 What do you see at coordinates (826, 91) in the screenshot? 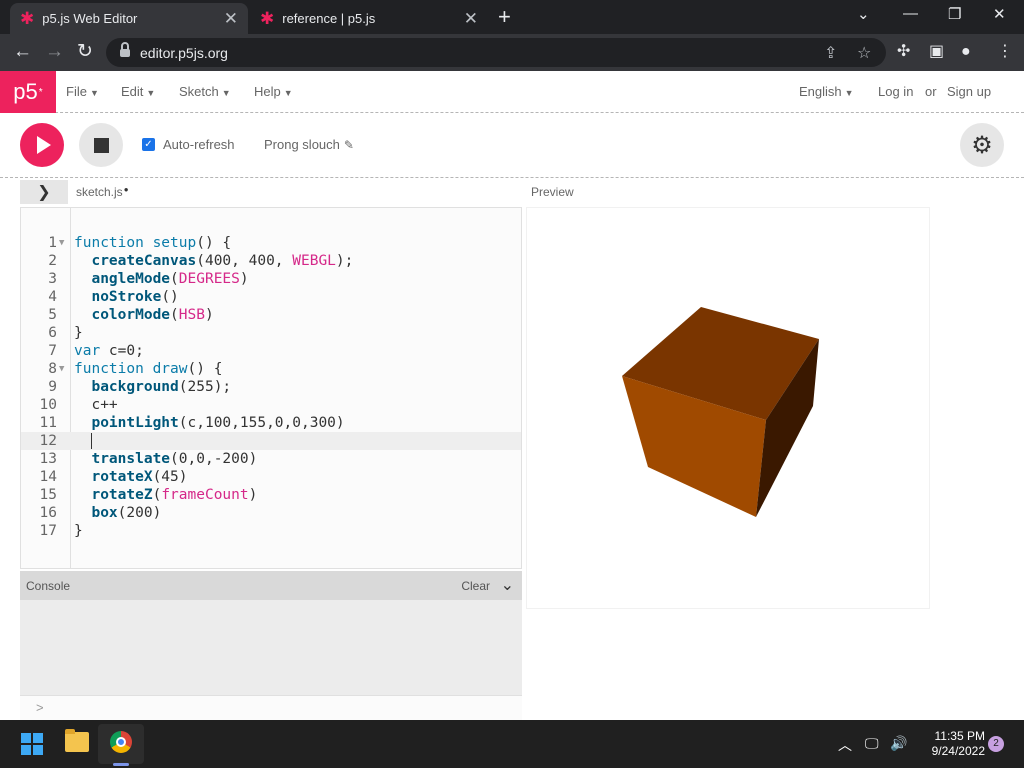
I see `language-selector: English ▼` at bounding box center [826, 91].